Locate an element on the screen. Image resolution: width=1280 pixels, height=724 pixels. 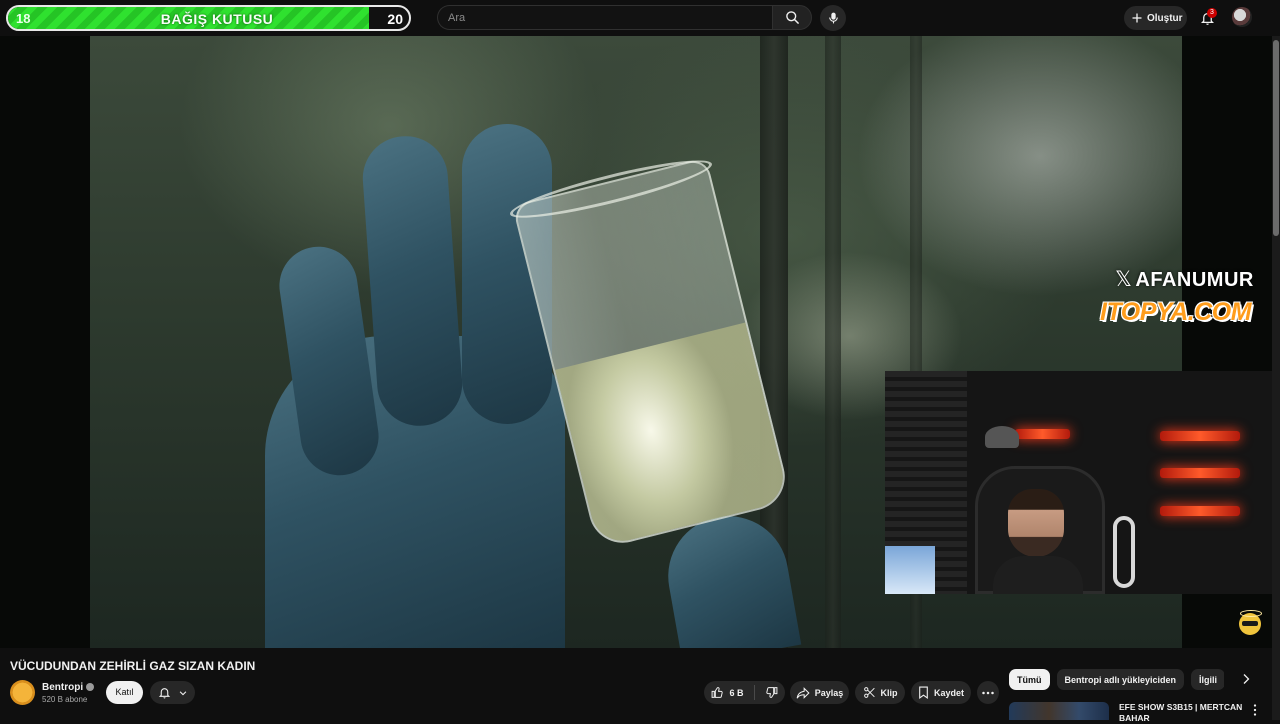
search-button is located at coordinates (792, 17).